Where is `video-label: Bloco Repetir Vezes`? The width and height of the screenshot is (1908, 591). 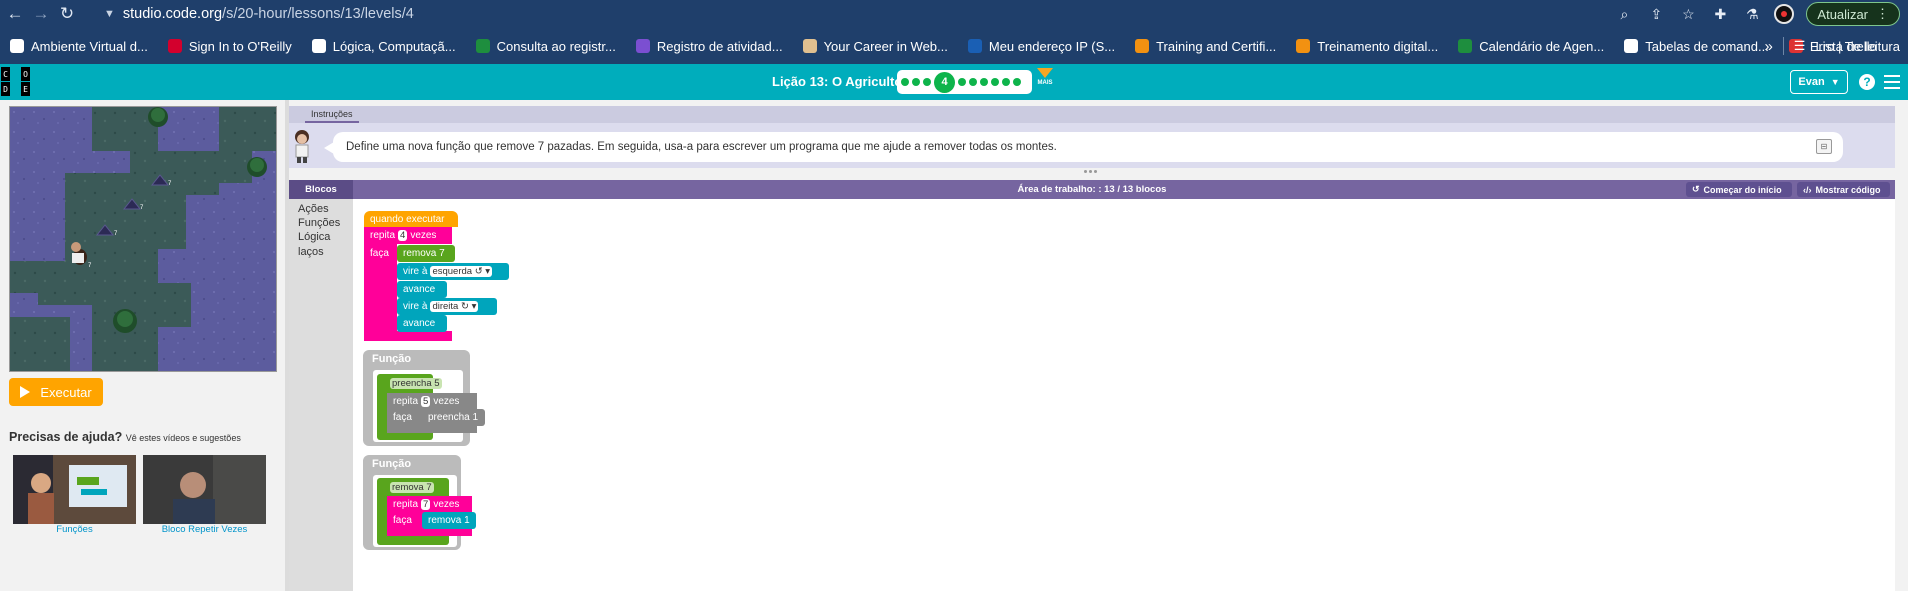 video-label: Bloco Repetir Vezes is located at coordinates (204, 529).